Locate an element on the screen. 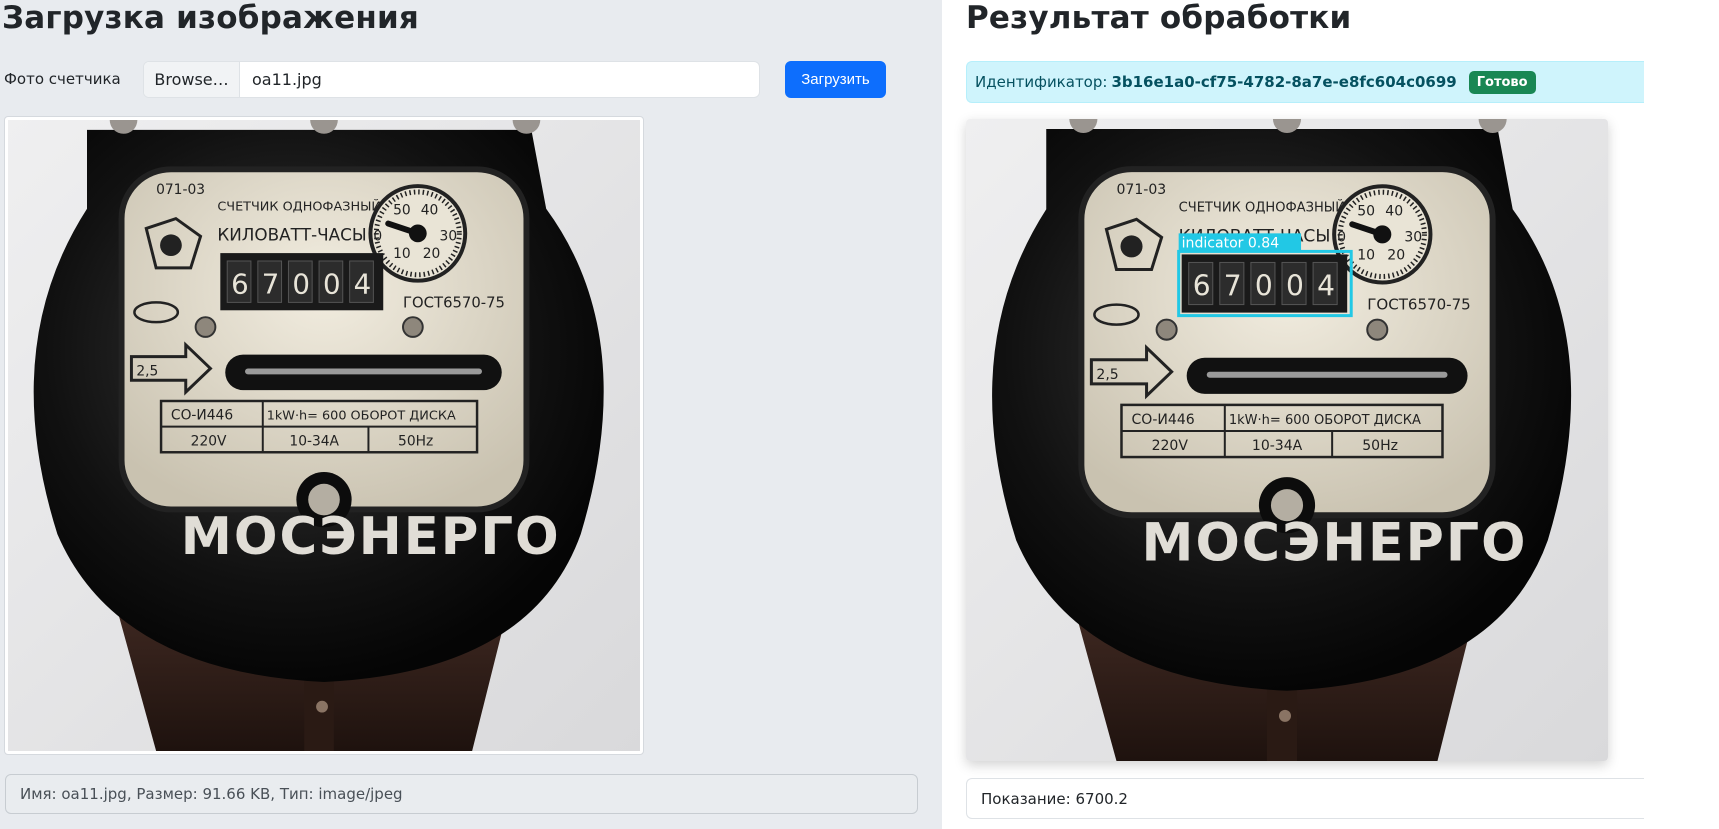 The height and width of the screenshot is (829, 1719). file-input: Browse… oa11.jpg is located at coordinates (451, 79).